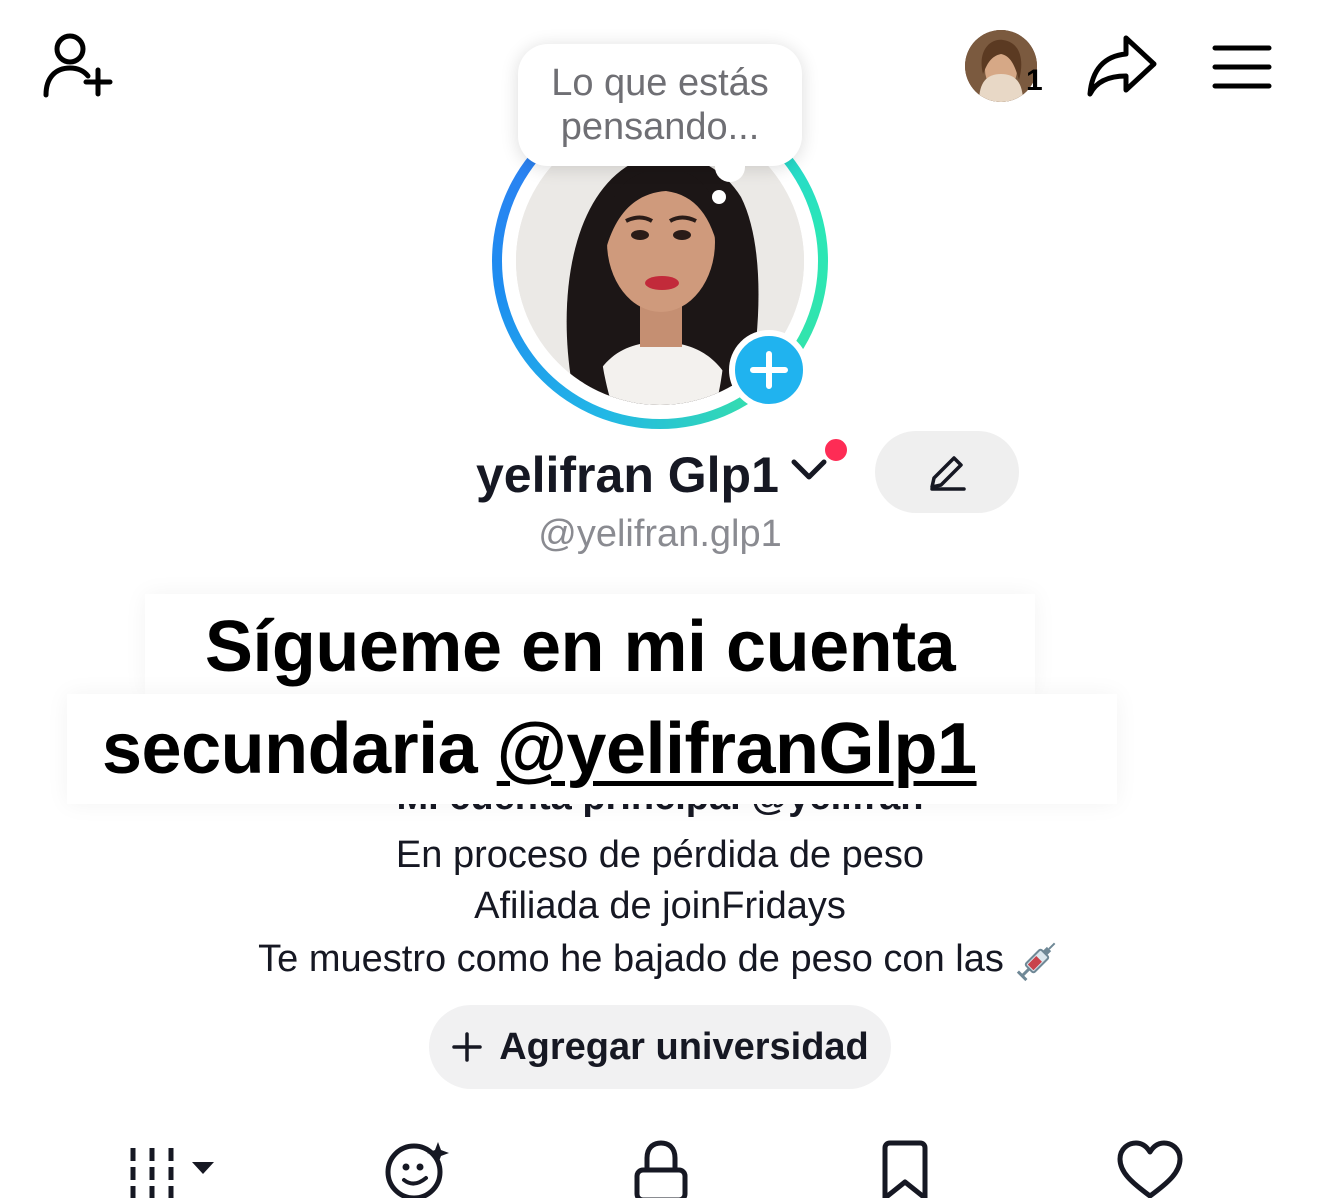  What do you see at coordinates (836, 450) in the screenshot?
I see `notification-dot` at bounding box center [836, 450].